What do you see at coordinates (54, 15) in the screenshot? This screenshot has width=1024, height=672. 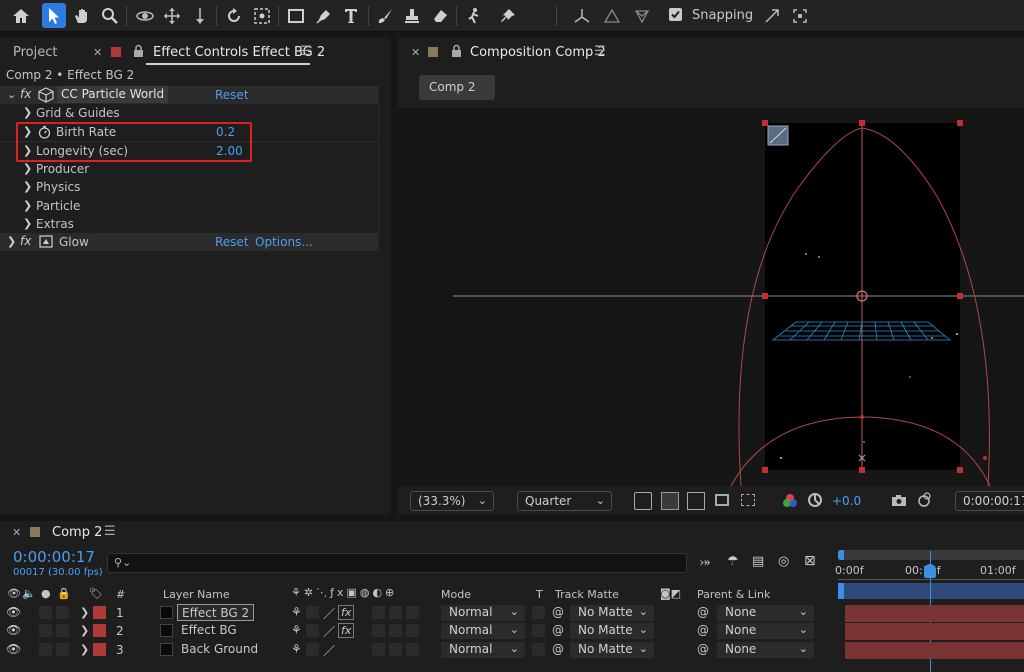 I see `selection-tool-icon` at bounding box center [54, 15].